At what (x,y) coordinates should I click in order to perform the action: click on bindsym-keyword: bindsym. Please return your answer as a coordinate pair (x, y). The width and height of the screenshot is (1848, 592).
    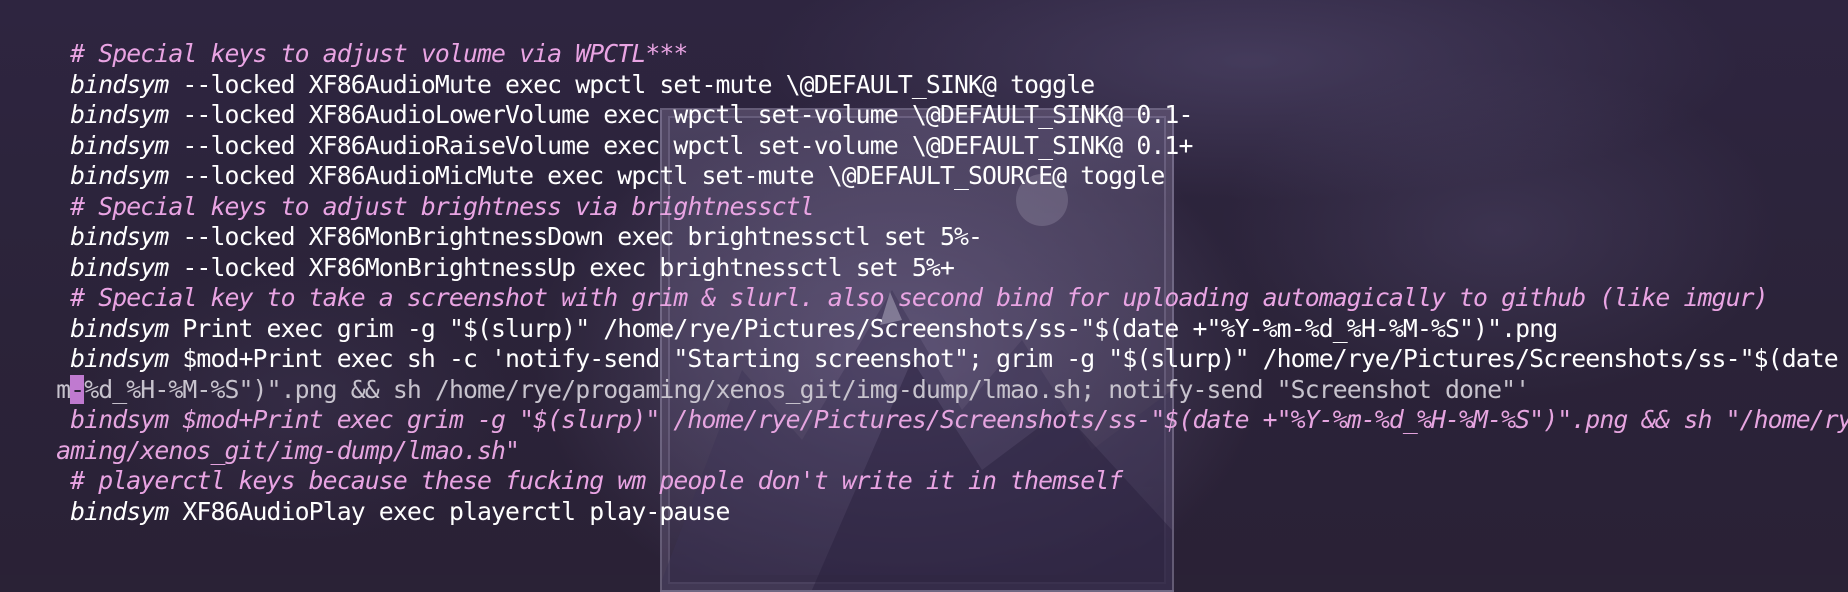
    Looking at the image, I should click on (112, 511).